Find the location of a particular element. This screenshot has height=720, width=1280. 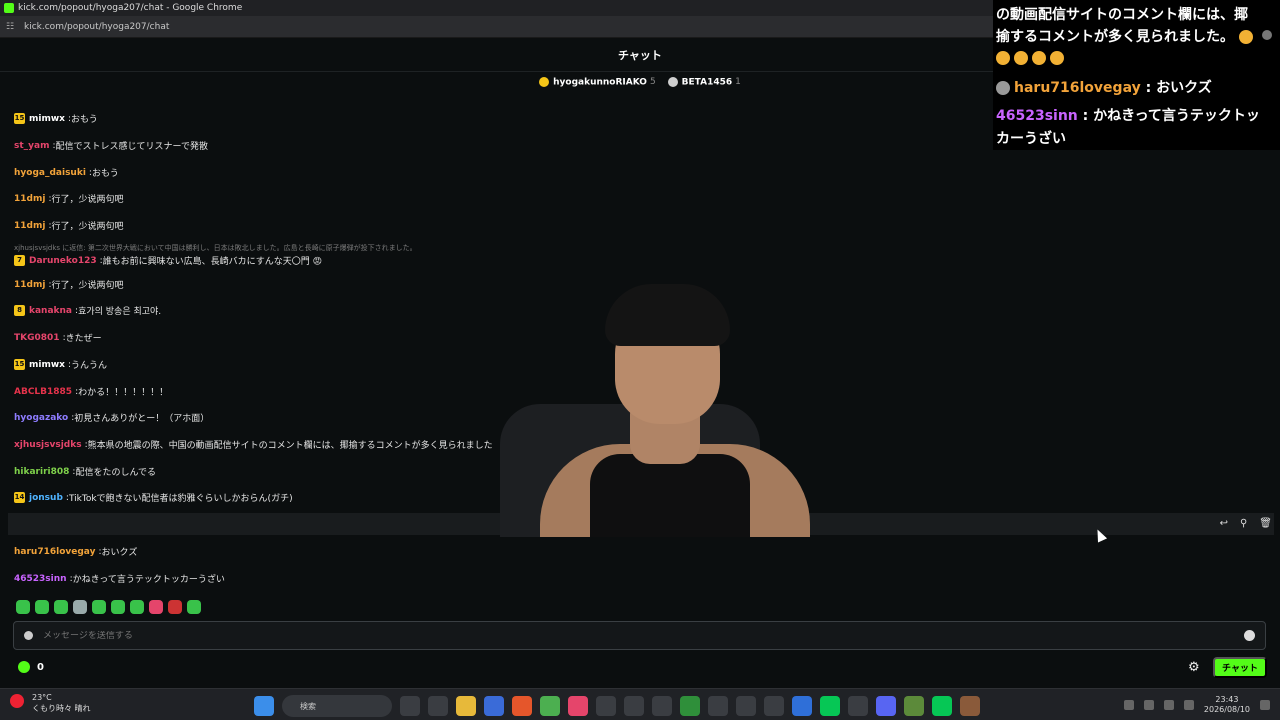

url-text: kick.com/popout/hyoga207/chat is located at coordinates (96, 27).